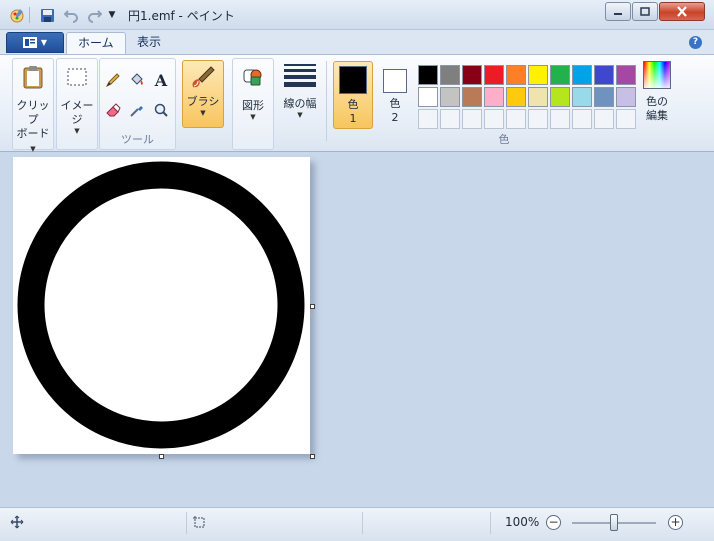 The width and height of the screenshot is (714, 541). Describe the element at coordinates (618, 11) in the screenshot. I see `minimize-button` at that location.